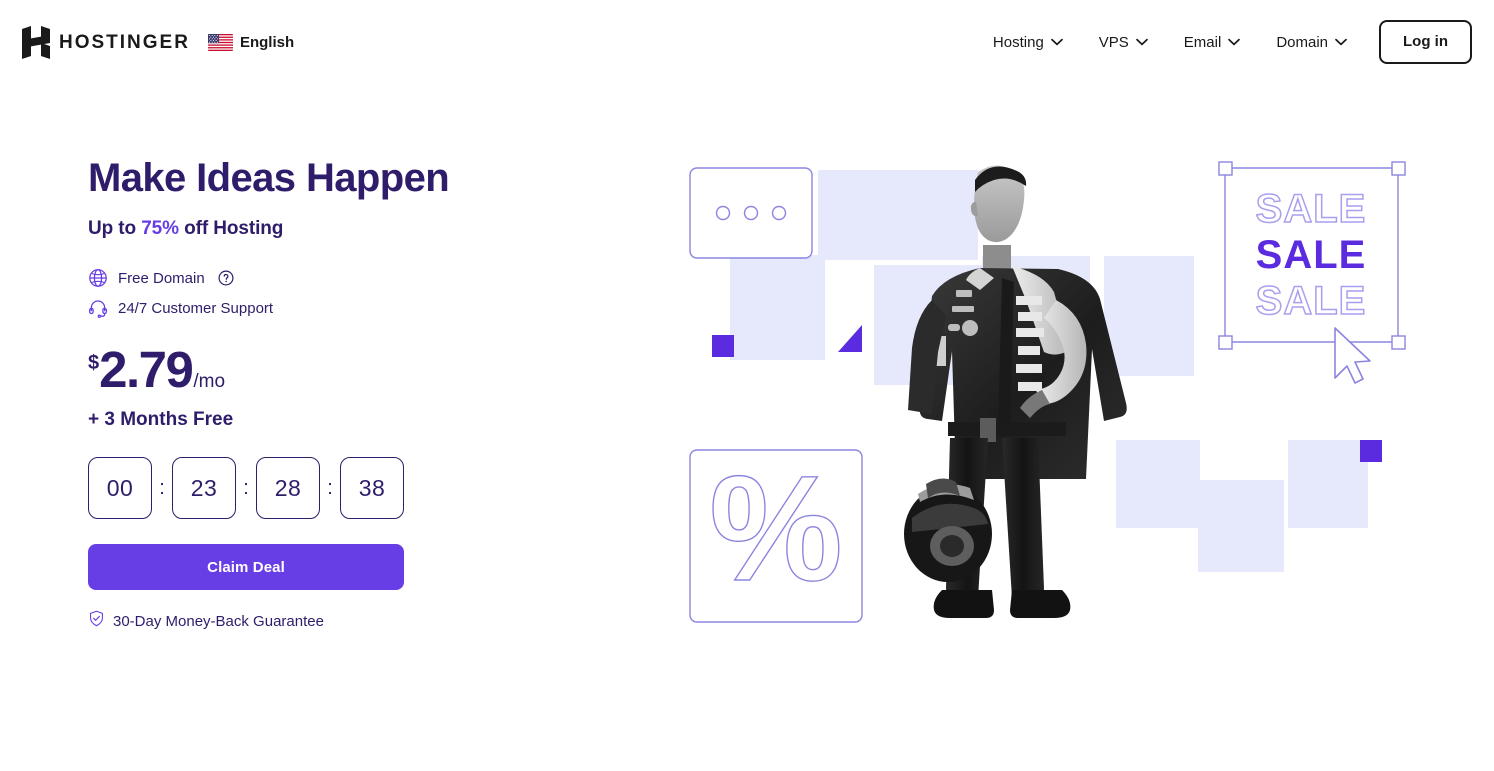 Image resolution: width=1494 pixels, height=771 pixels. I want to click on sale-line-1: SALE, so click(1311, 209).